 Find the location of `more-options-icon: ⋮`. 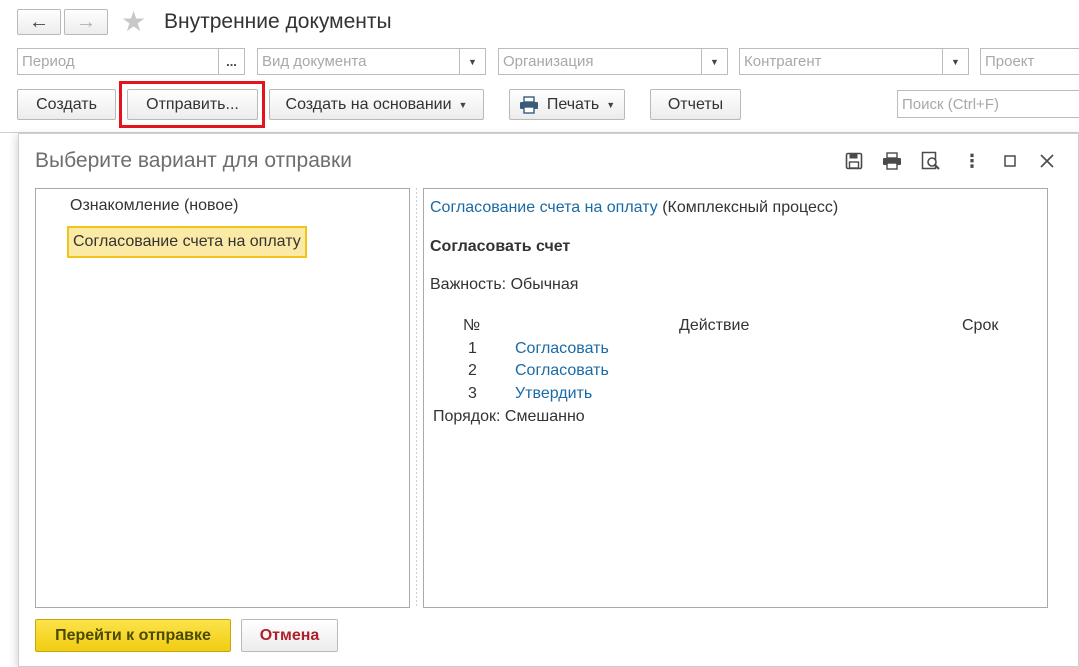

more-options-icon: ⋮ is located at coordinates (972, 161).